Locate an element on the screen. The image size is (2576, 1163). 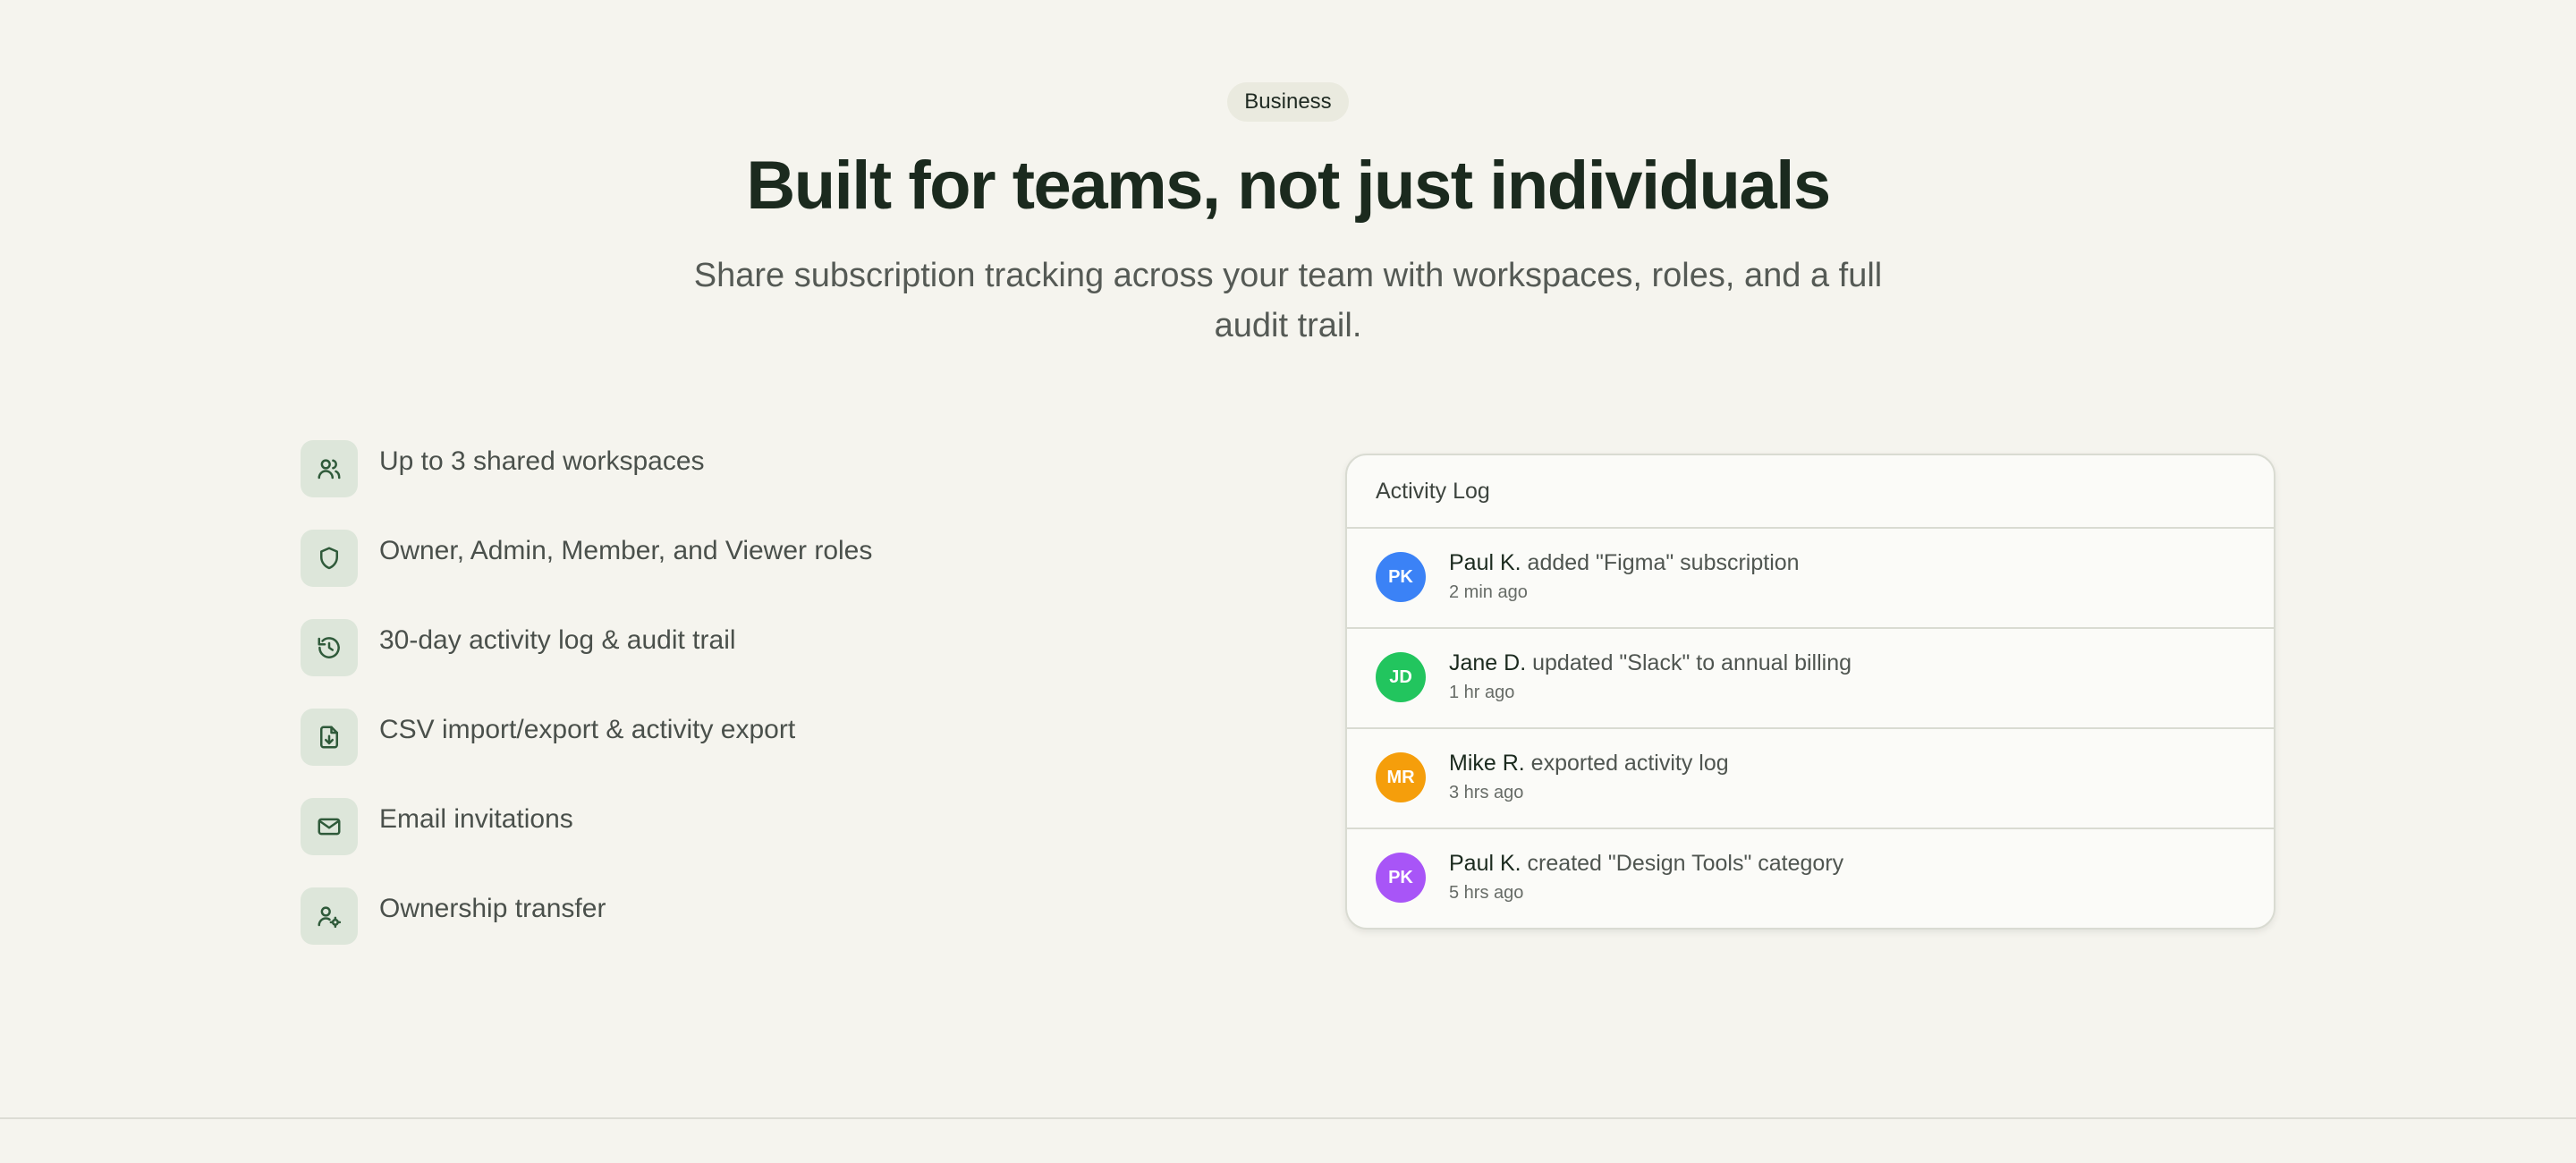
activity-action: created "Design Tools" category is located at coordinates (1682, 864).